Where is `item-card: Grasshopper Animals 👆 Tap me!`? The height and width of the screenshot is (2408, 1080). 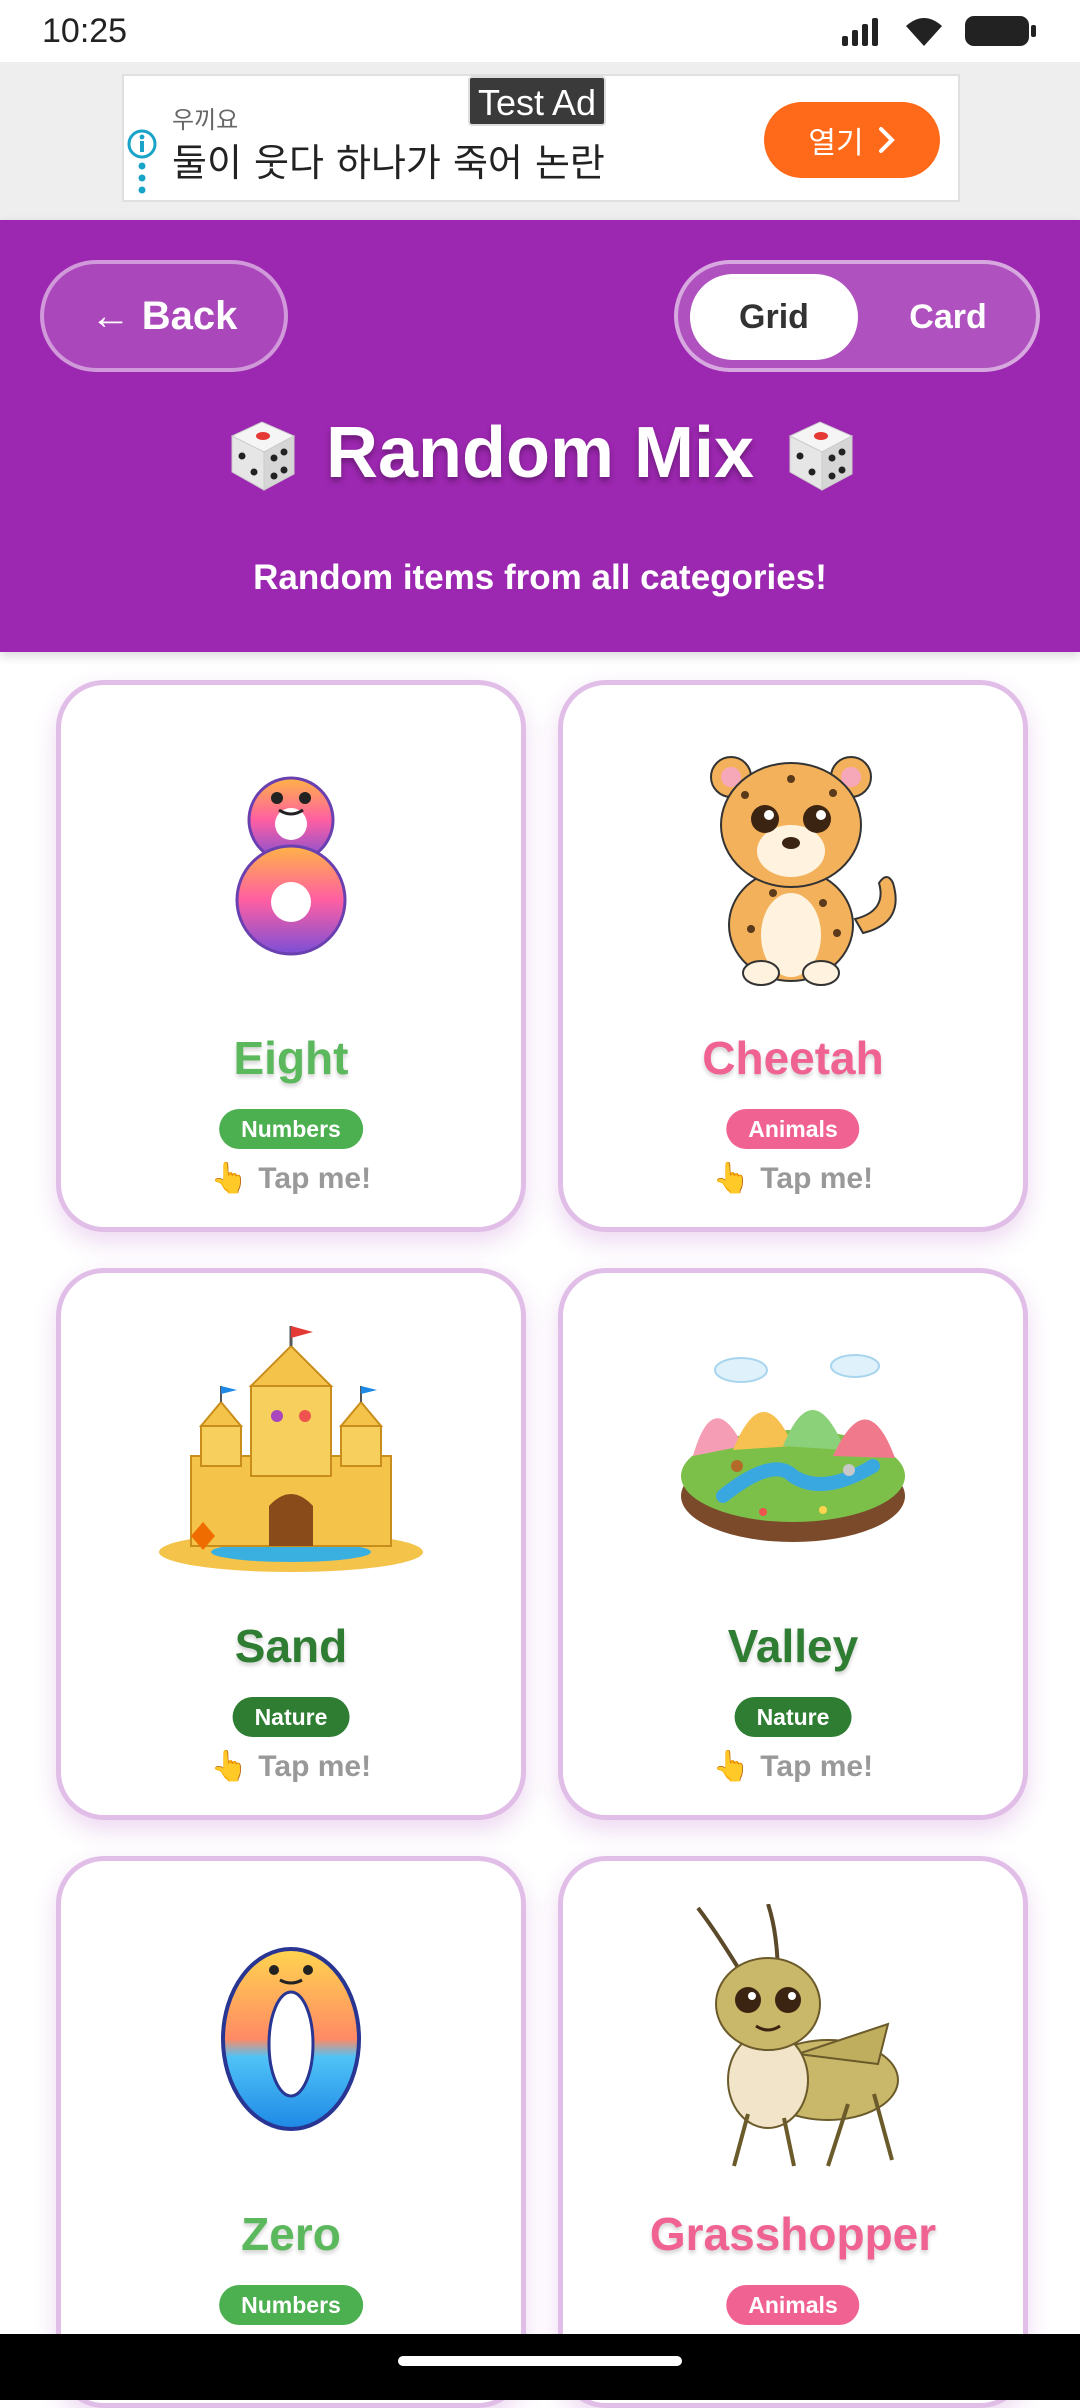 item-card: Grasshopper Animals 👆 Tap me! is located at coordinates (793, 2132).